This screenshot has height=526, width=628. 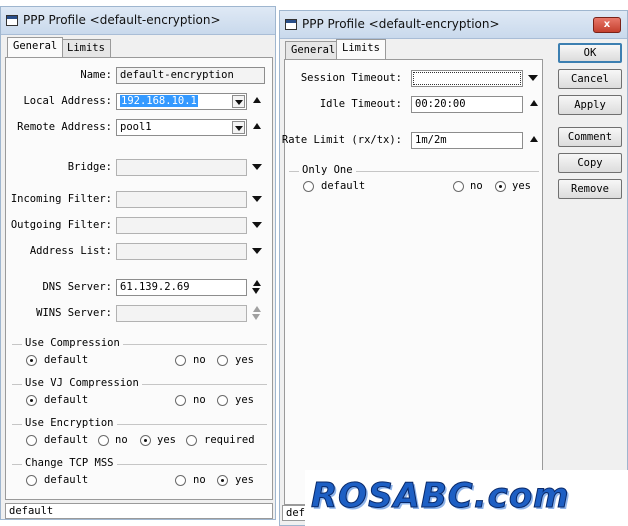 What do you see at coordinates (139, 511) in the screenshot?
I see `left-status-bar: default` at bounding box center [139, 511].